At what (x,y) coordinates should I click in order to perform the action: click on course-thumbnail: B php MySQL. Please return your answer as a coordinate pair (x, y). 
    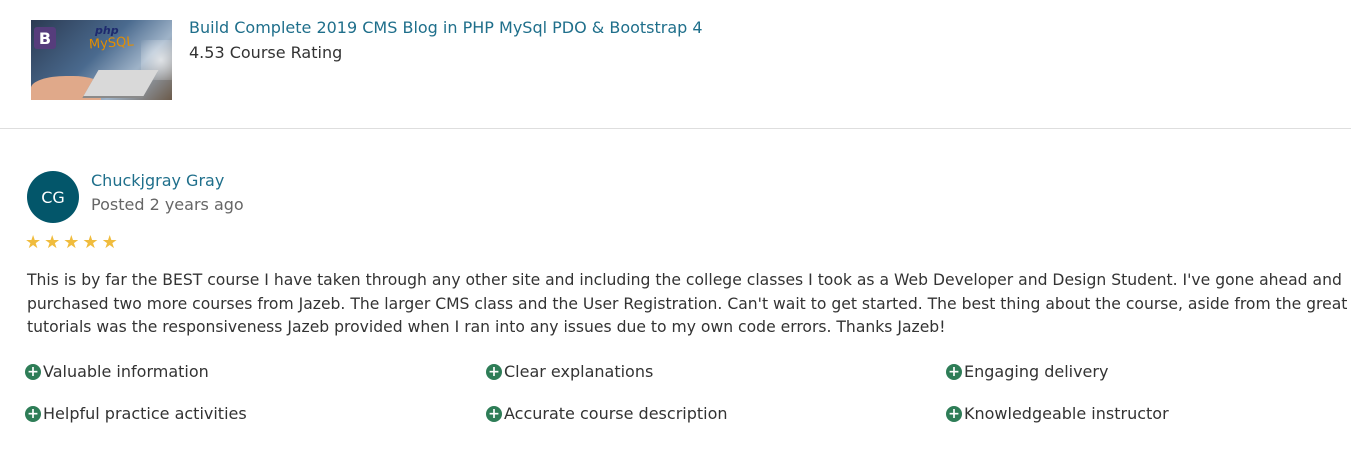
    Looking at the image, I should click on (101, 60).